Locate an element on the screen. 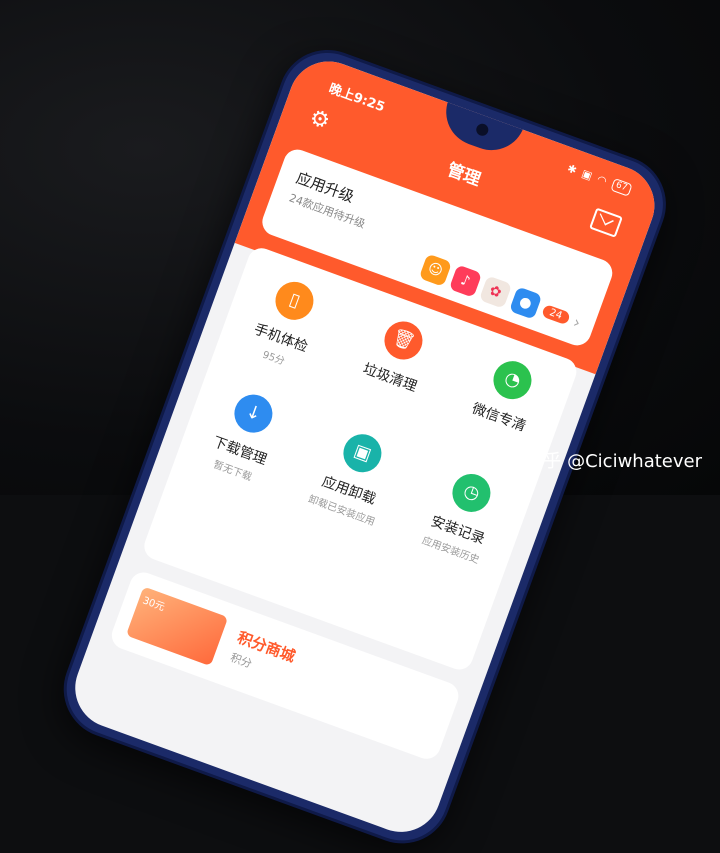  wifi-icon: ◠ is located at coordinates (602, 180).